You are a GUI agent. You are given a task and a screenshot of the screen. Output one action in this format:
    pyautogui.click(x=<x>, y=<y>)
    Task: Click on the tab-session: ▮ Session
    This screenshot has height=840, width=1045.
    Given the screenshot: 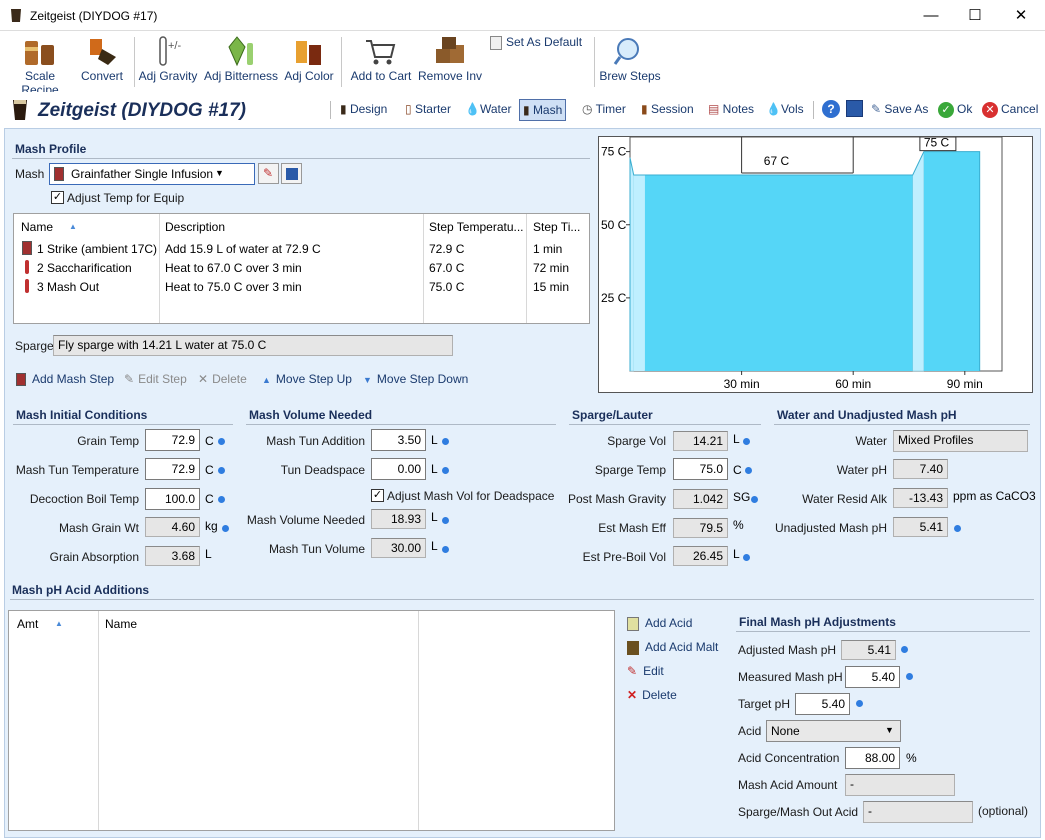 What is the action you would take?
    pyautogui.click(x=667, y=110)
    